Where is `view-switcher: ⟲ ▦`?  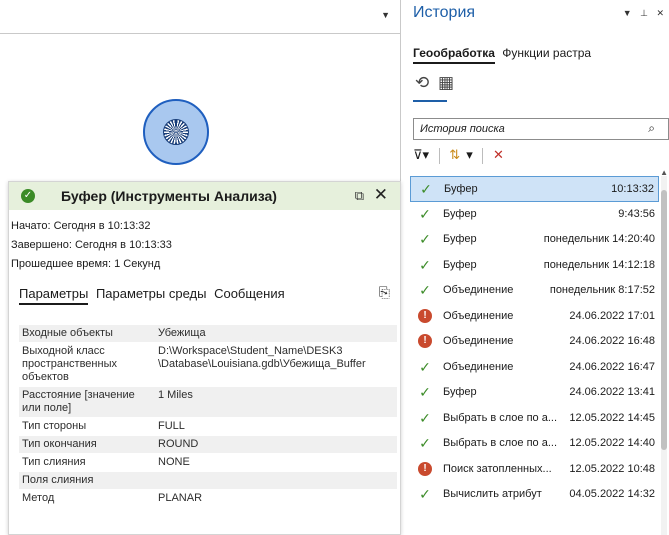 view-switcher: ⟲ ▦ is located at coordinates (436, 83).